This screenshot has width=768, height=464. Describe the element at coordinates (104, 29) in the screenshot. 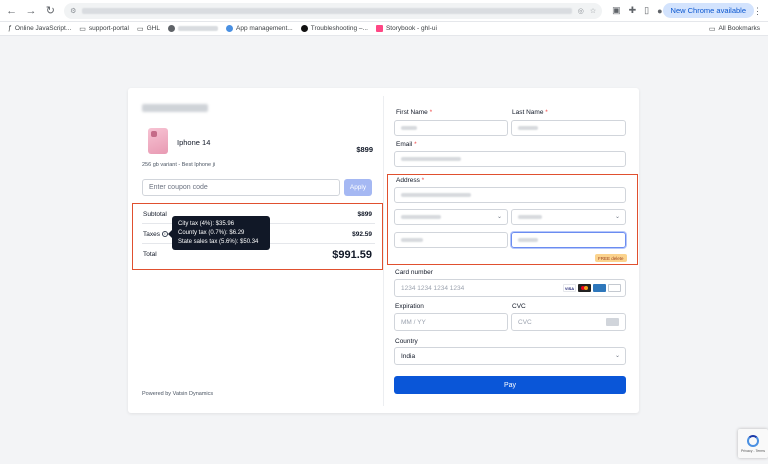

I see `bookmark-item: ▭ support-portal` at that location.